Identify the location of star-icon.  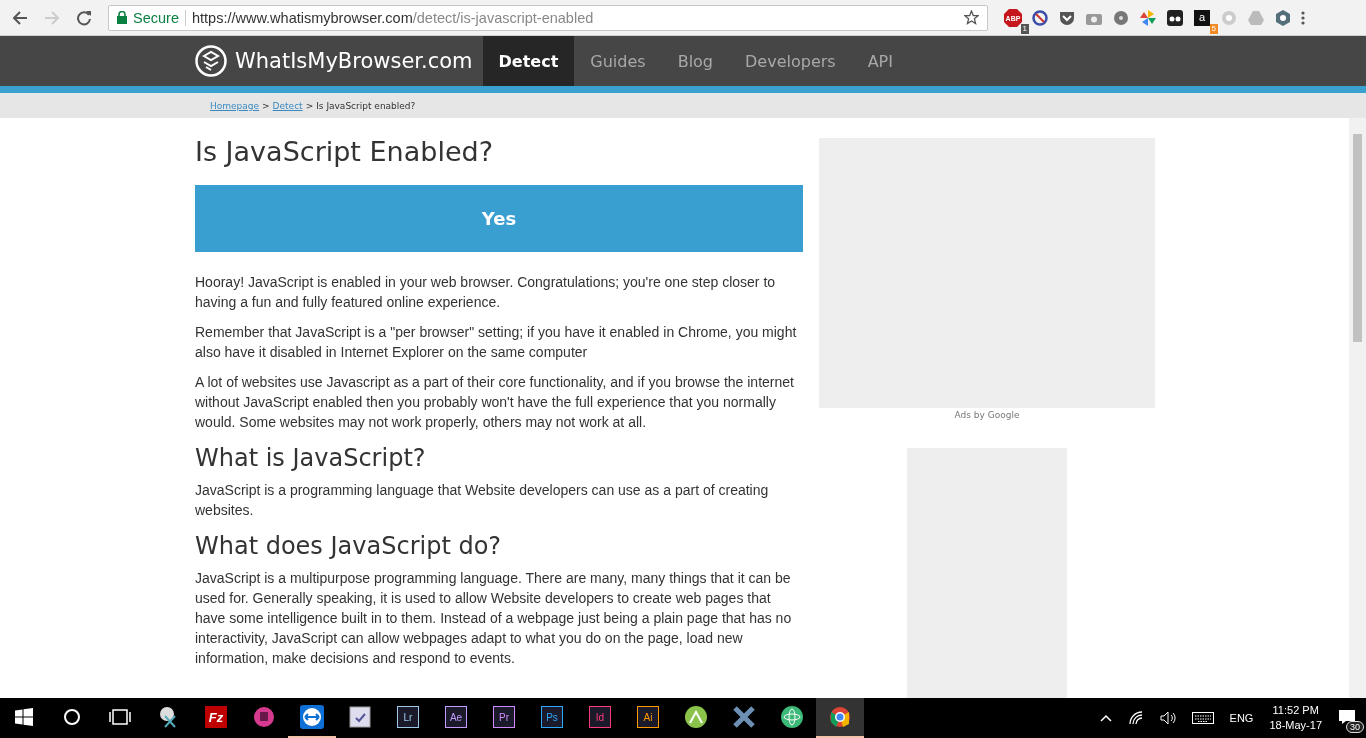
(971, 17).